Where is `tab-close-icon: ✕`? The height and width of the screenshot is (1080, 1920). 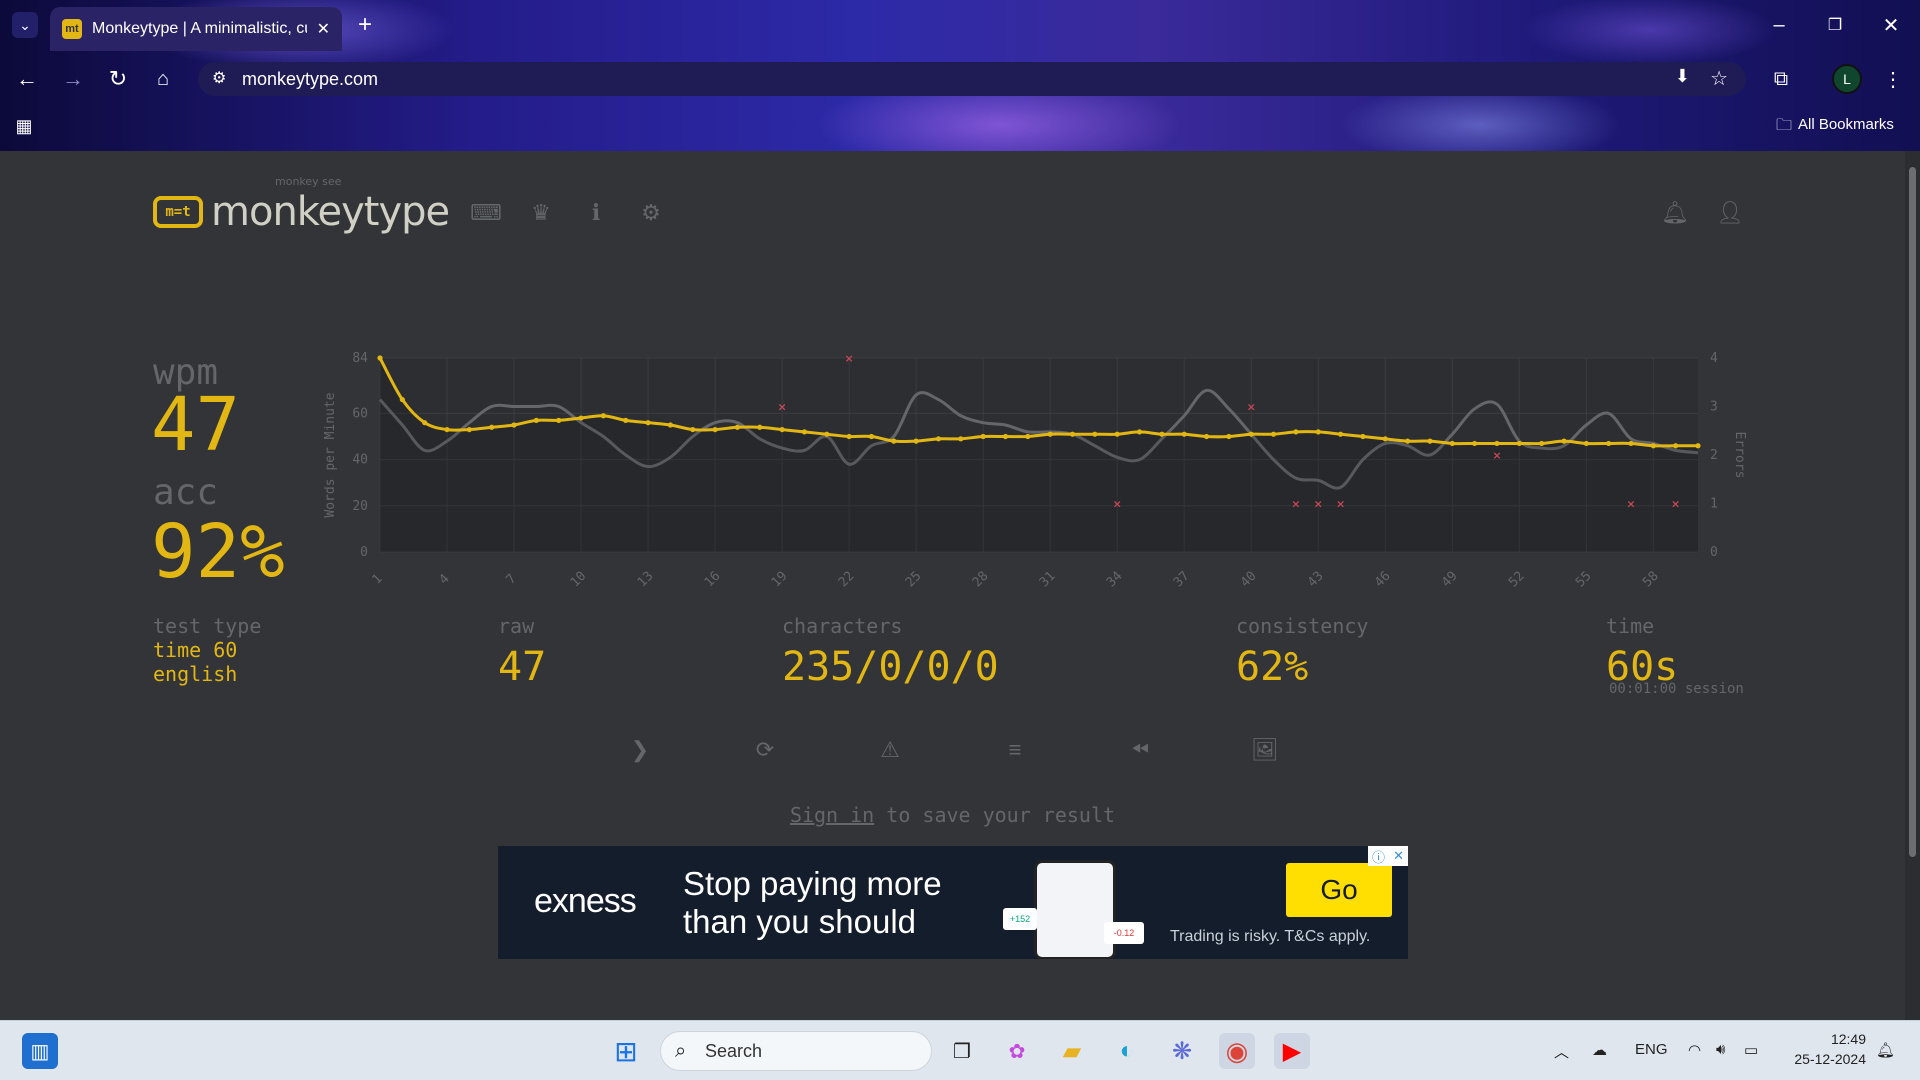
tab-close-icon: ✕ is located at coordinates (323, 29).